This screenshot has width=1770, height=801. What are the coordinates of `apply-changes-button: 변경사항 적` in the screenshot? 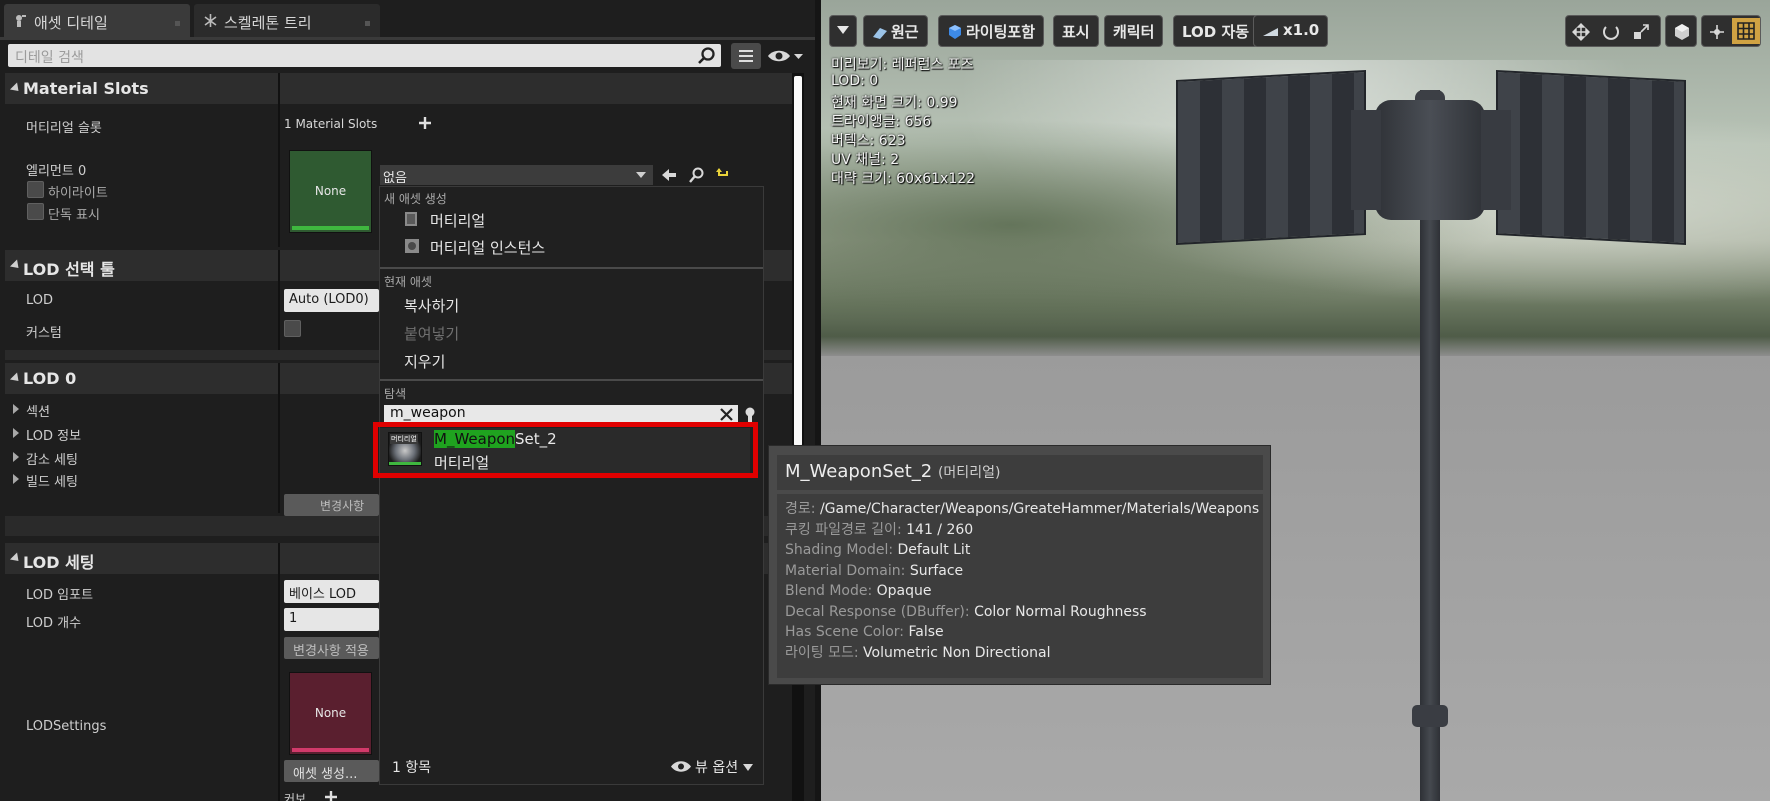 It's located at (331, 512).